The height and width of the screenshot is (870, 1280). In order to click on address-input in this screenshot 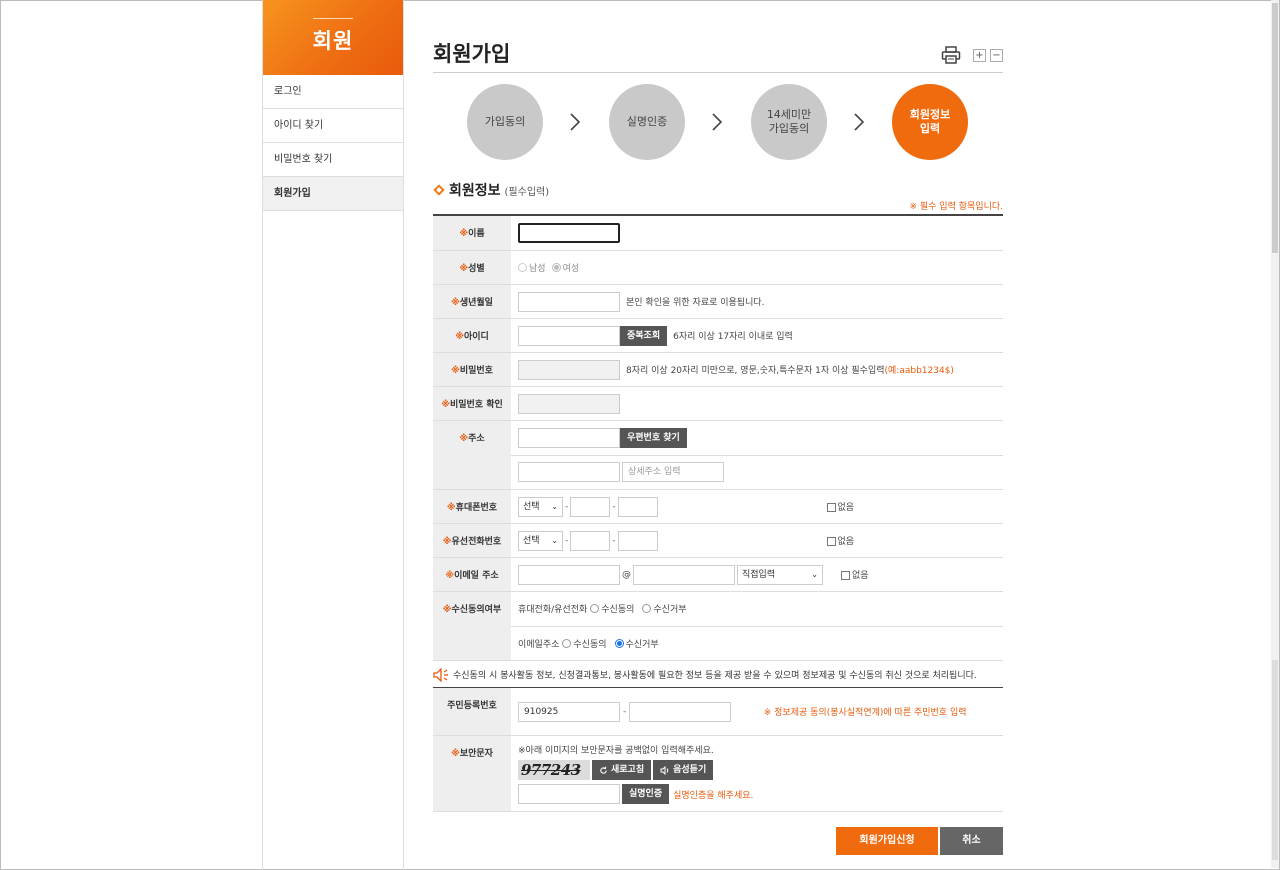, I will do `click(569, 472)`.